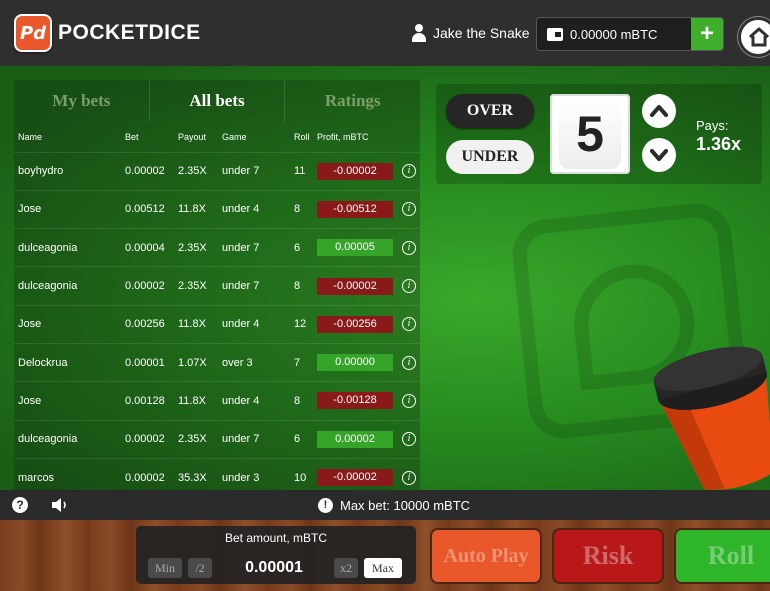 The height and width of the screenshot is (591, 770). Describe the element at coordinates (355, 439) in the screenshot. I see `row-profit-cell: 0.00002` at that location.